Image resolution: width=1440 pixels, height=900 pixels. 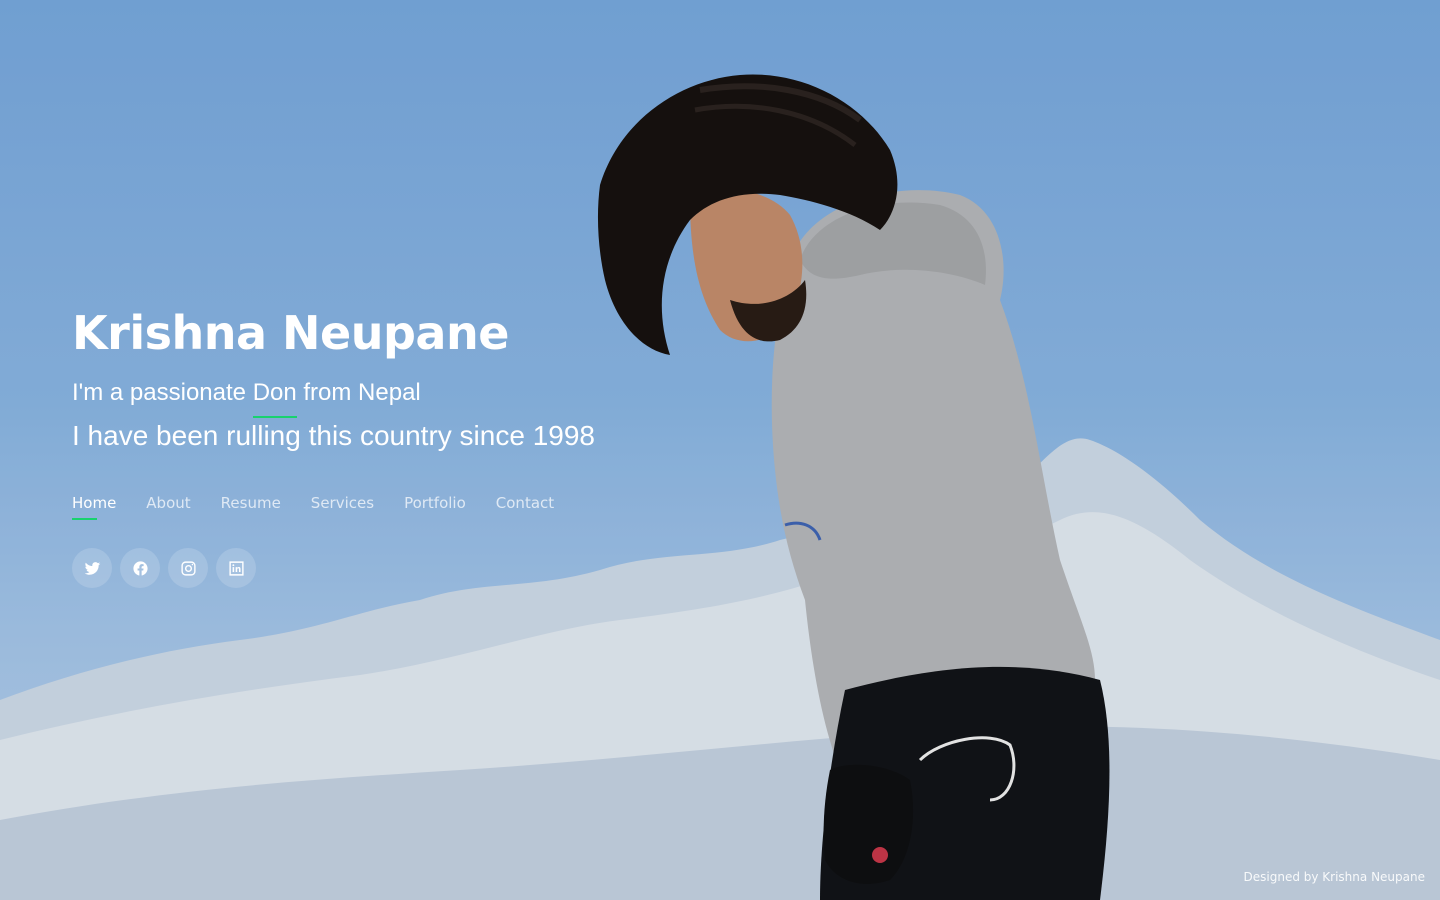 I want to click on nav-portfolio: Portfolio, so click(x=435, y=506).